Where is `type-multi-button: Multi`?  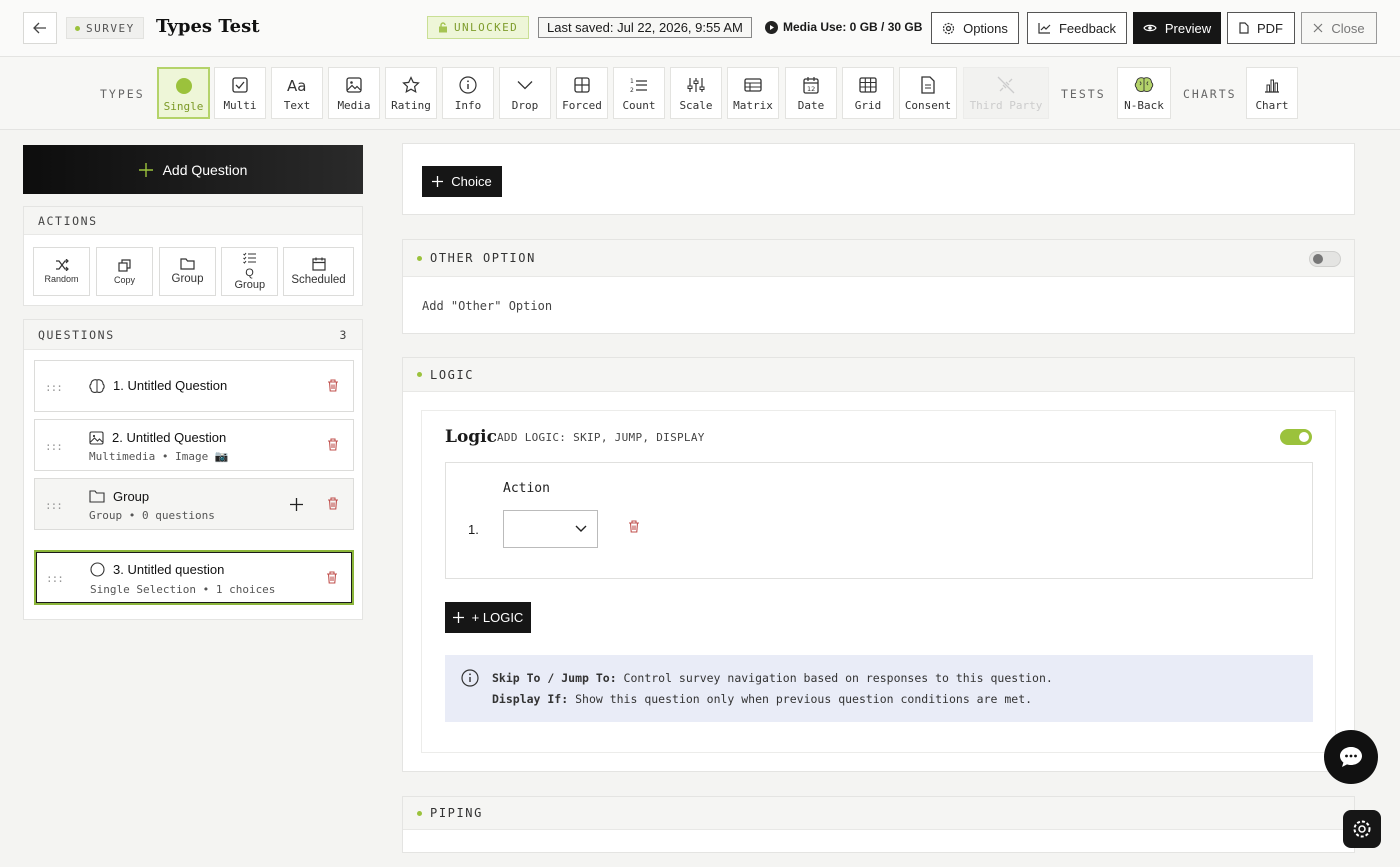 type-multi-button: Multi is located at coordinates (240, 93).